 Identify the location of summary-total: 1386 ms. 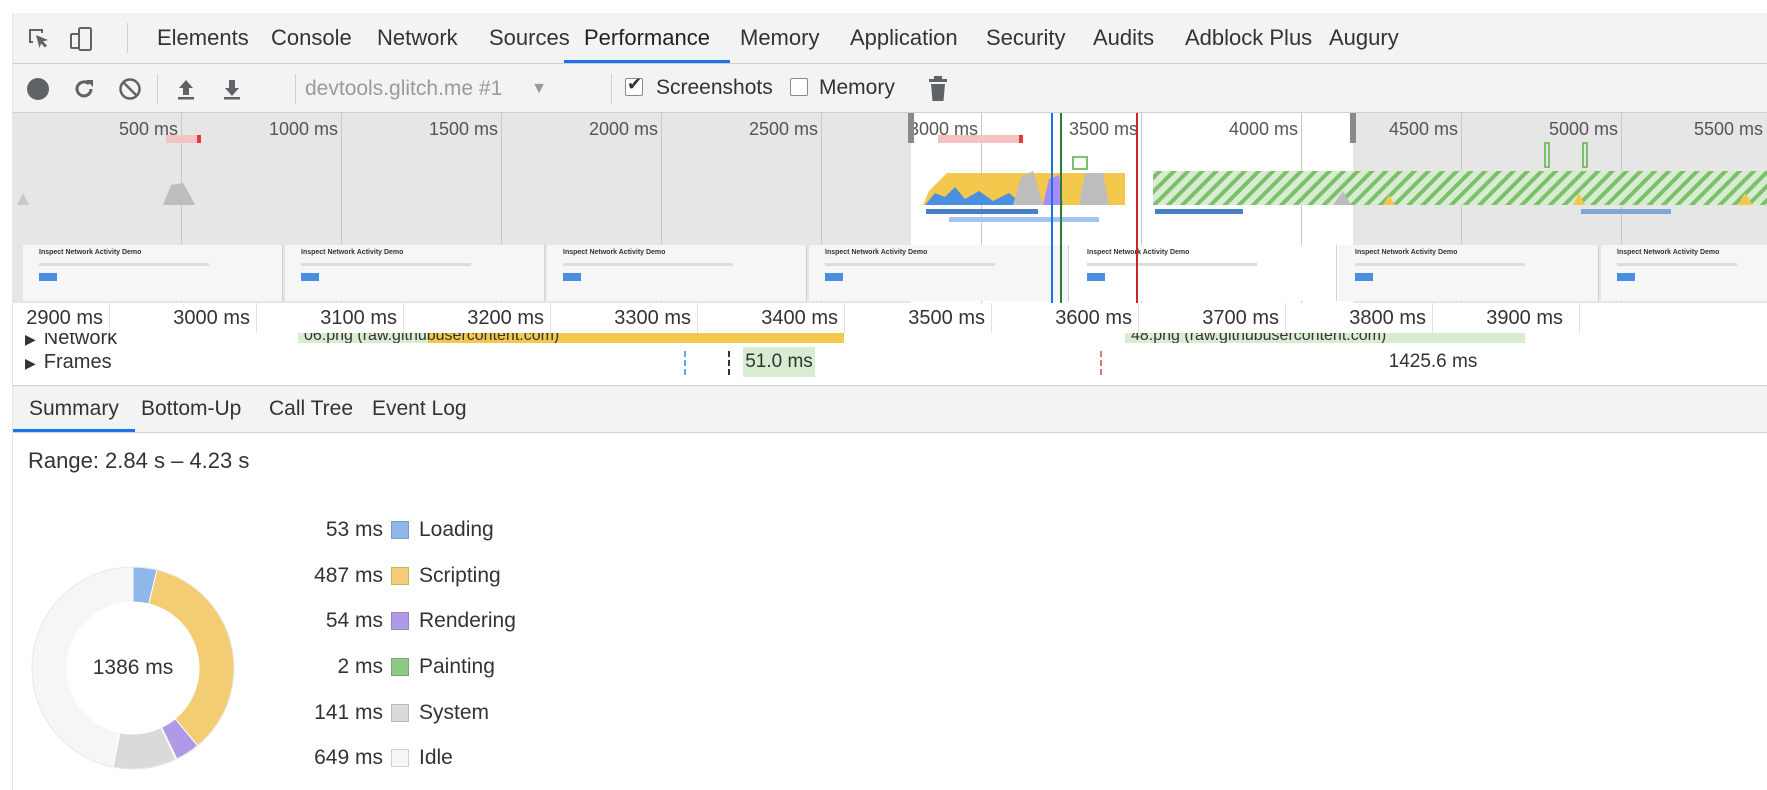
(133, 667).